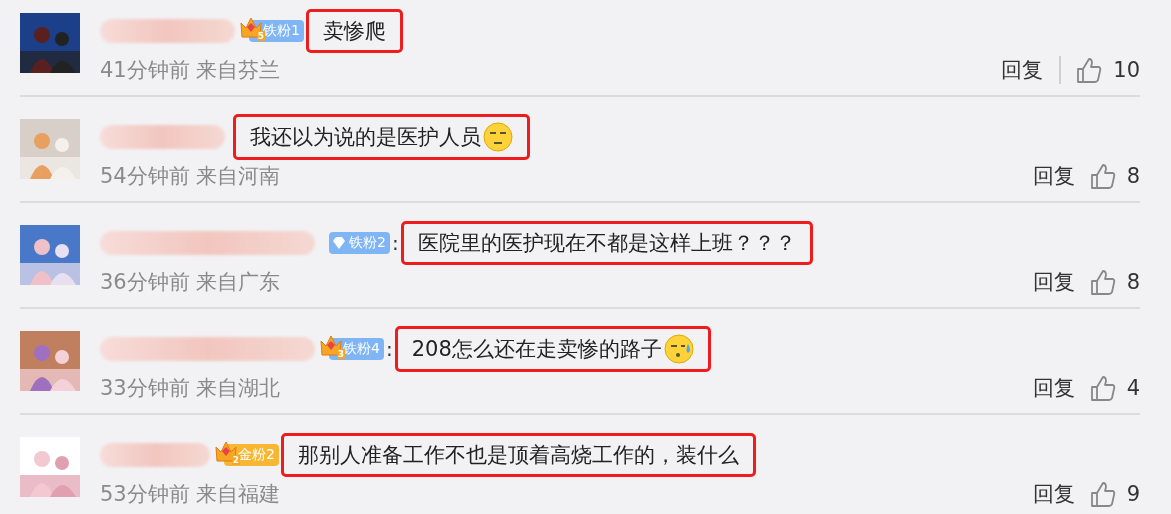 The image size is (1171, 514). I want to click on comment-meta: 53分钟前 来自福建, so click(190, 494).